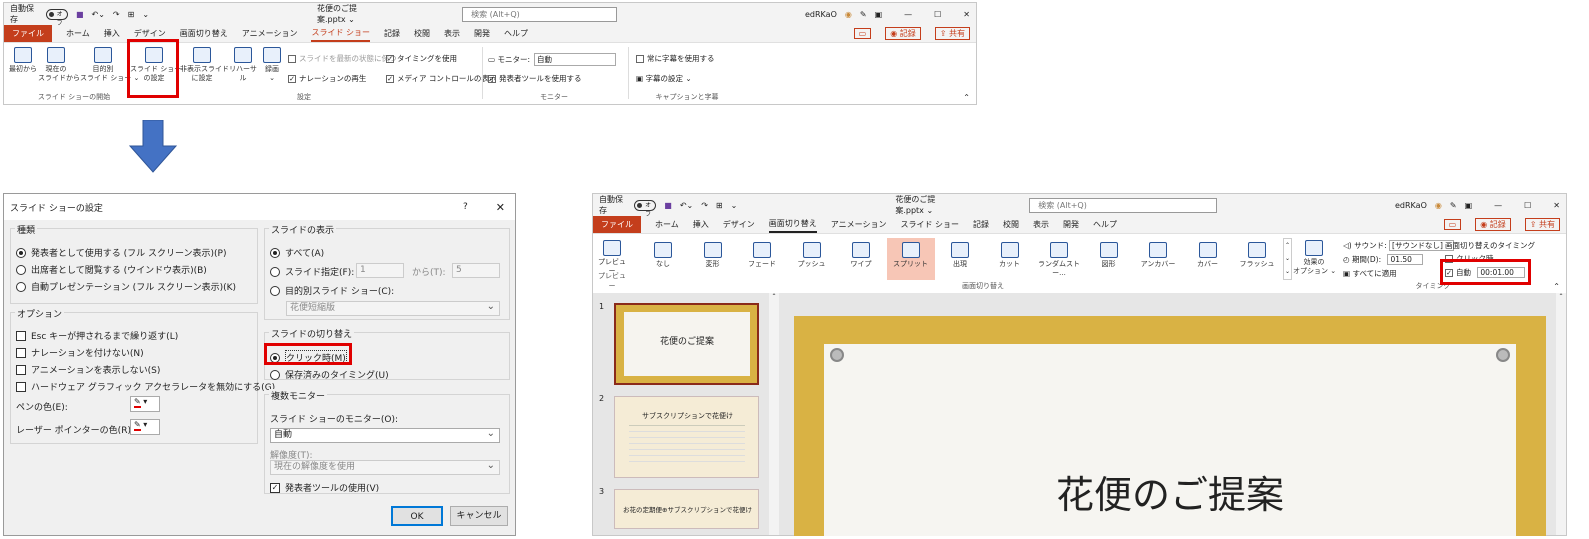 The image size is (1589, 539). I want to click on tab-view: 表示, so click(1041, 224).